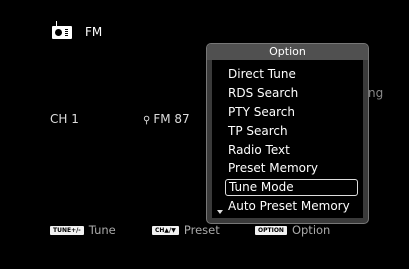  I want to click on guide-preset-label: Preset, so click(201, 230).